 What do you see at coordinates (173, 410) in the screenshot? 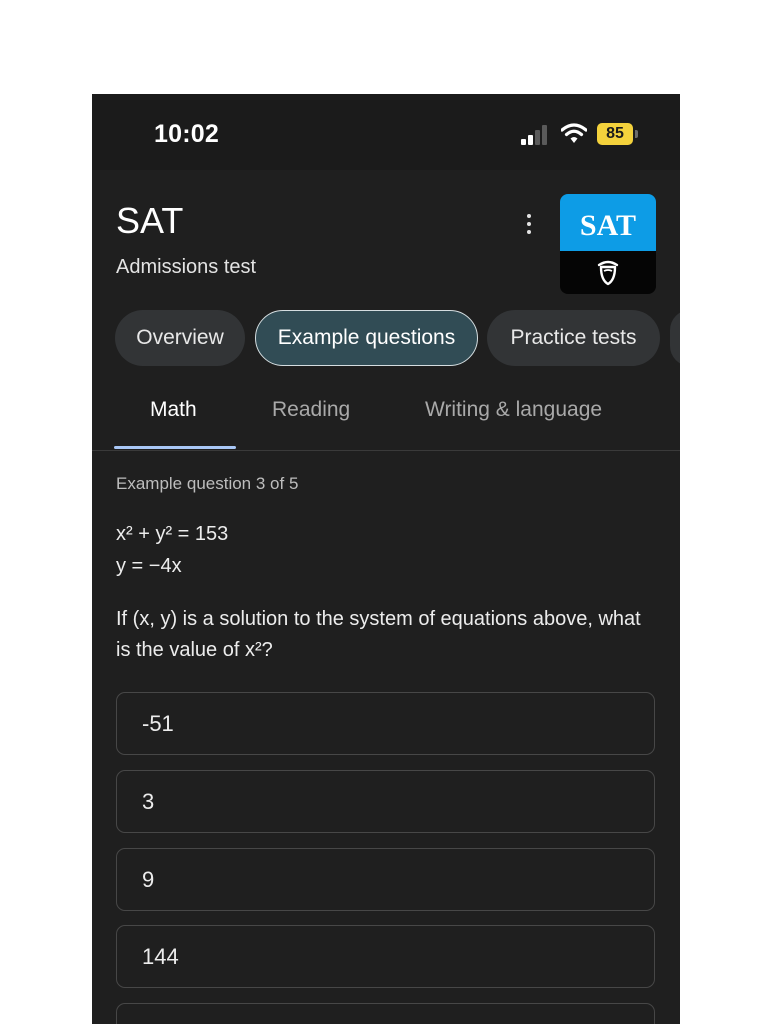
I see `tab-math: Math` at bounding box center [173, 410].